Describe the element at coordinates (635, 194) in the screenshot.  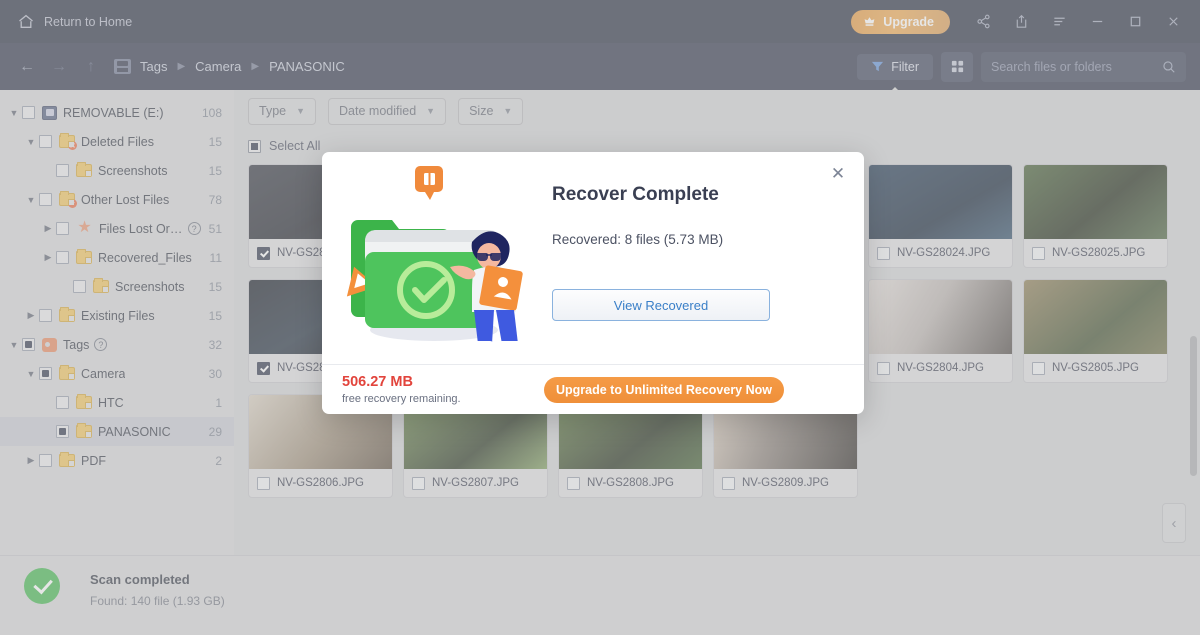
I see `dialog-title: Recover Complete` at that location.